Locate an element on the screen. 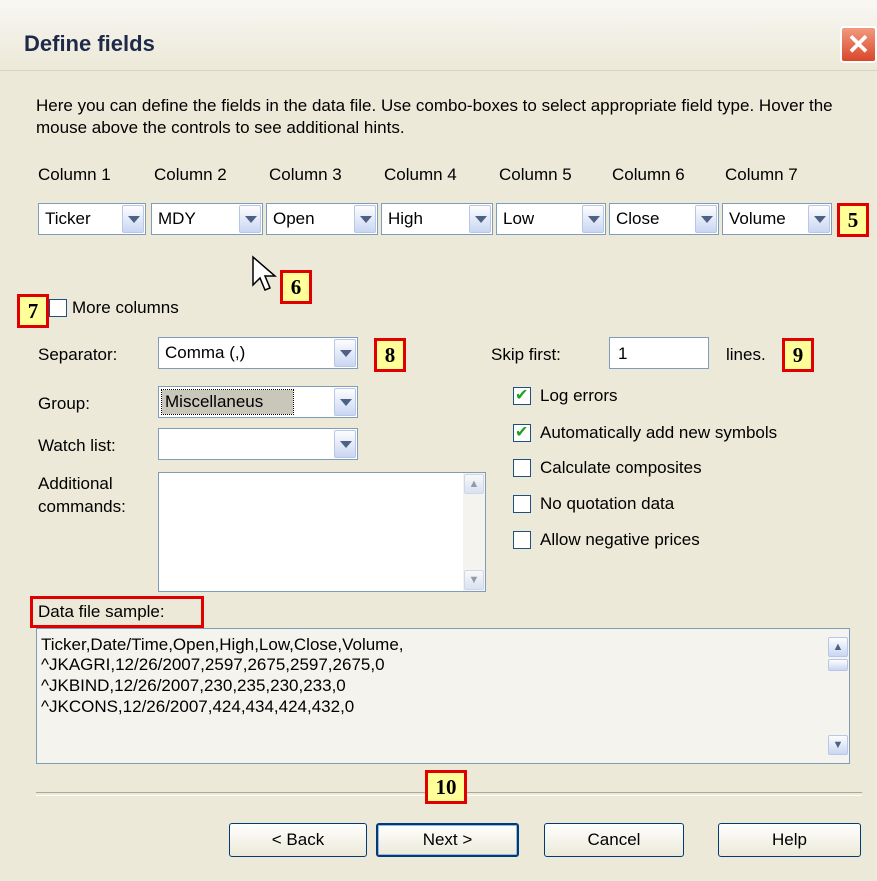  column-5-combo: Low is located at coordinates (551, 219).